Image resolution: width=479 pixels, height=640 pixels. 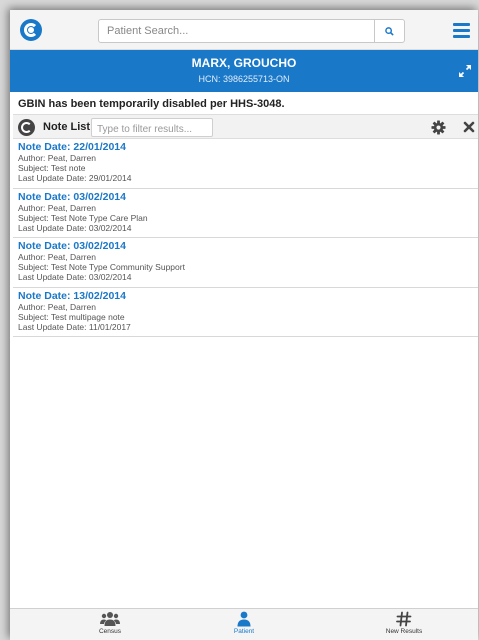 I want to click on nav-census: Census, so click(x=110, y=623).